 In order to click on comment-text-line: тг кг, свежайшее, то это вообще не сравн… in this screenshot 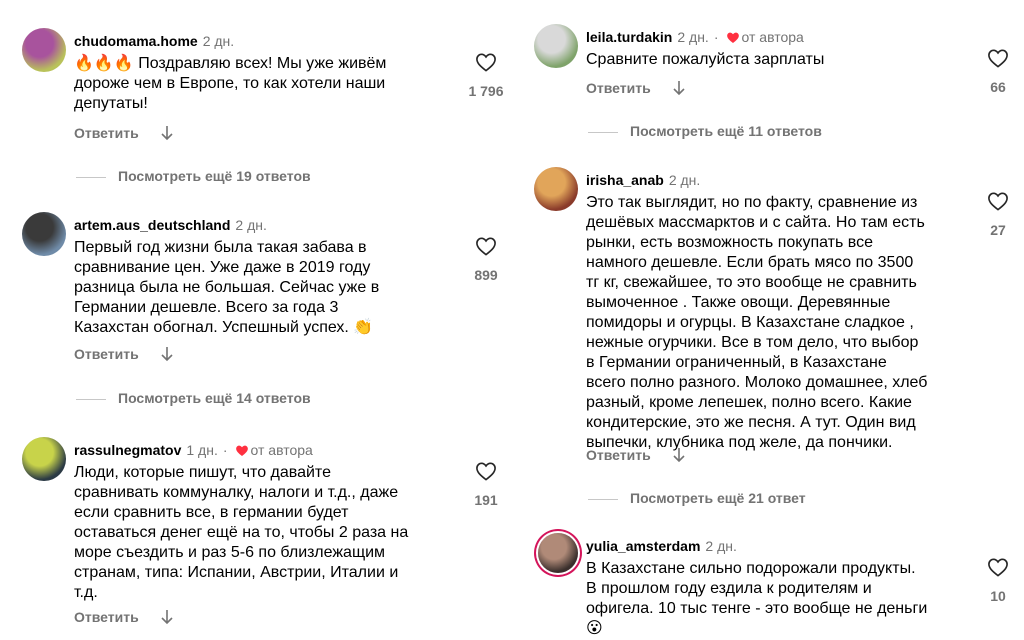, I will do `click(751, 282)`.